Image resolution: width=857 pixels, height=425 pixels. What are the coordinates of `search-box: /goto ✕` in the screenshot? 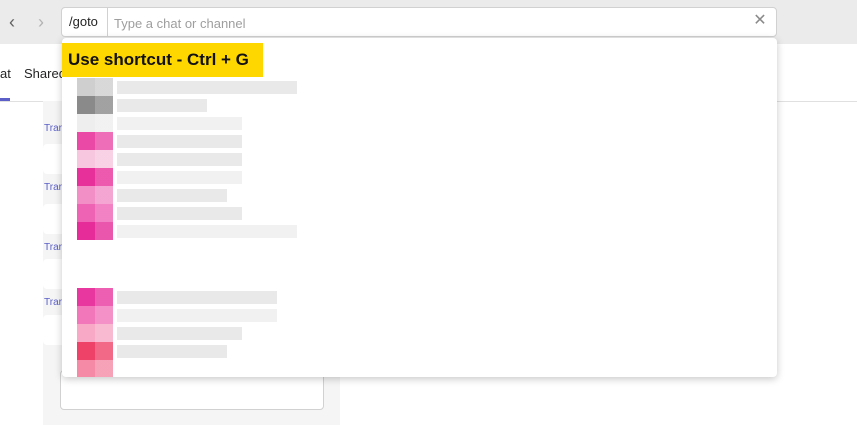 It's located at (419, 22).